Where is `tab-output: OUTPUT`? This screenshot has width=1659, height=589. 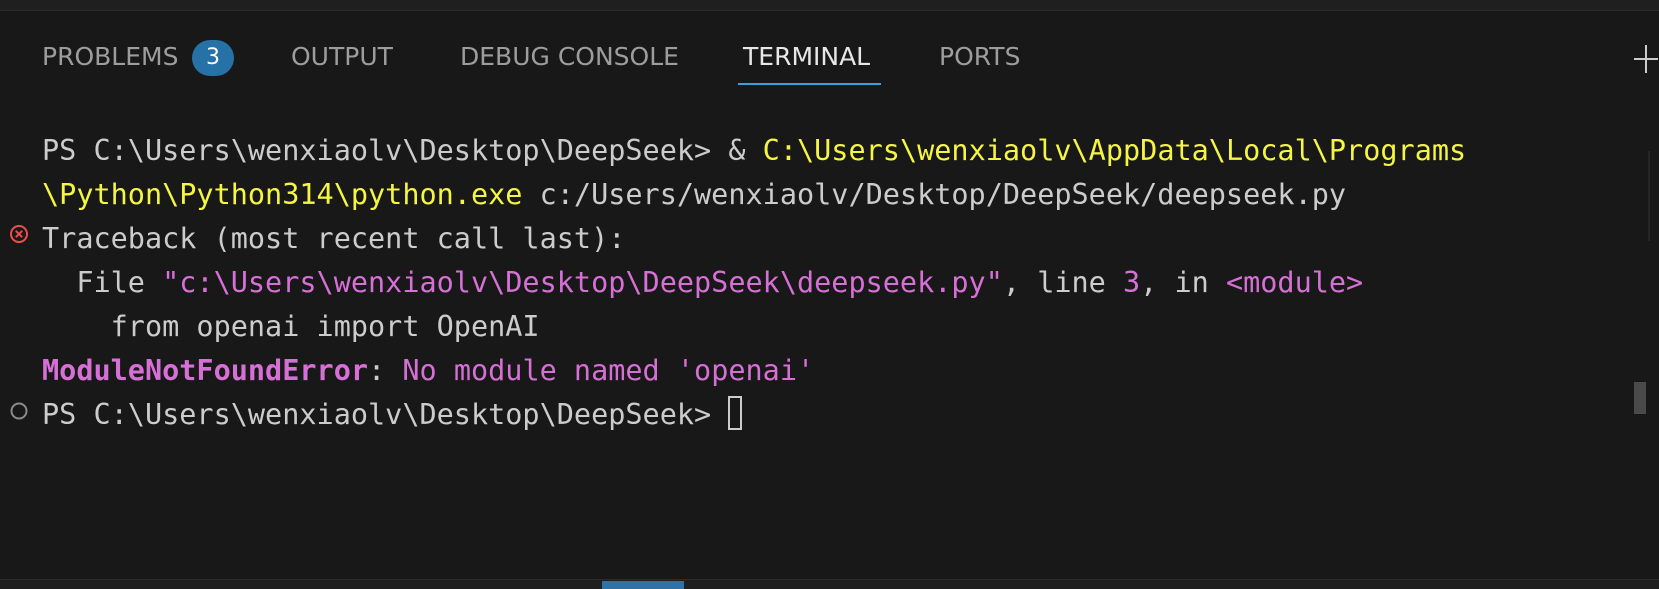
tab-output: OUTPUT is located at coordinates (342, 57).